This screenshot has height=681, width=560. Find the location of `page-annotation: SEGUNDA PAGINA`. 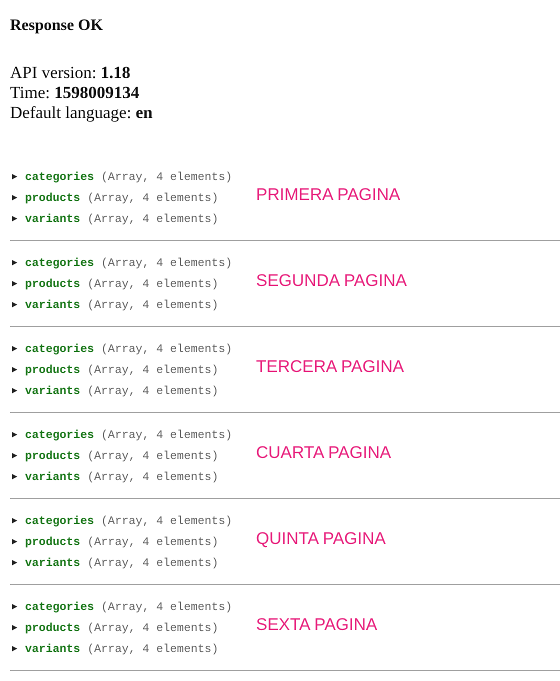

page-annotation: SEGUNDA PAGINA is located at coordinates (331, 281).